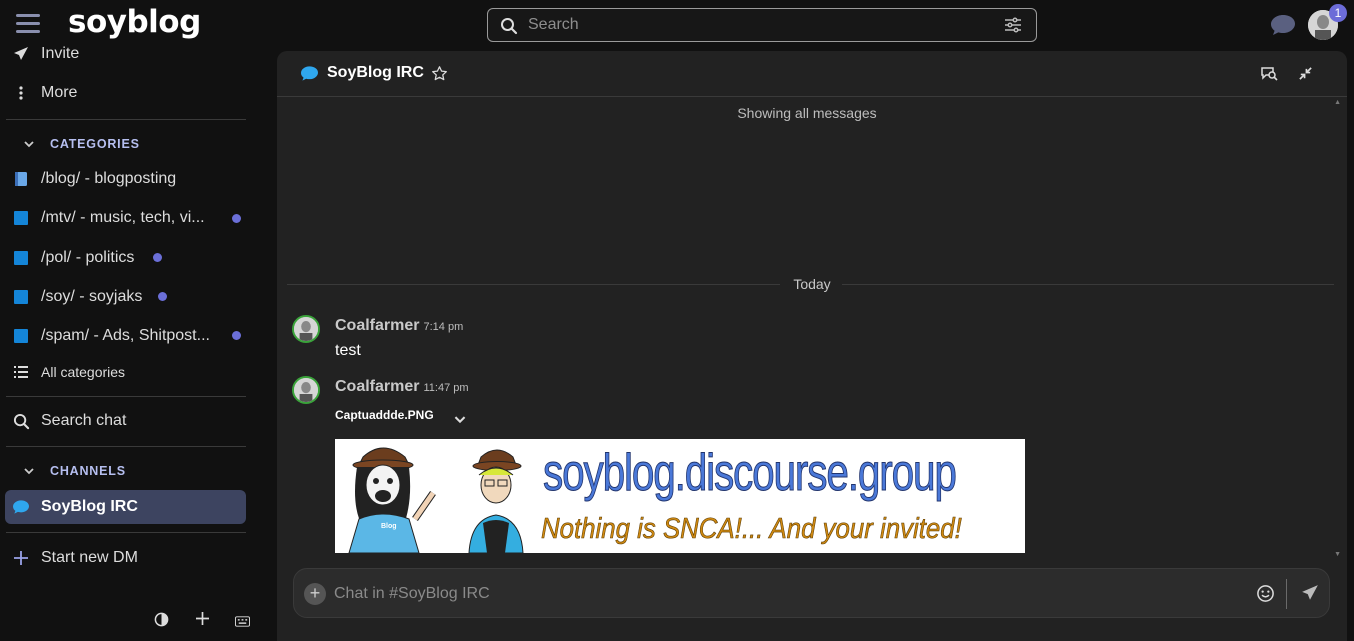 The width and height of the screenshot is (1354, 641). Describe the element at coordinates (375, 73) in the screenshot. I see `channel-title: SoyBlog IRC` at that location.